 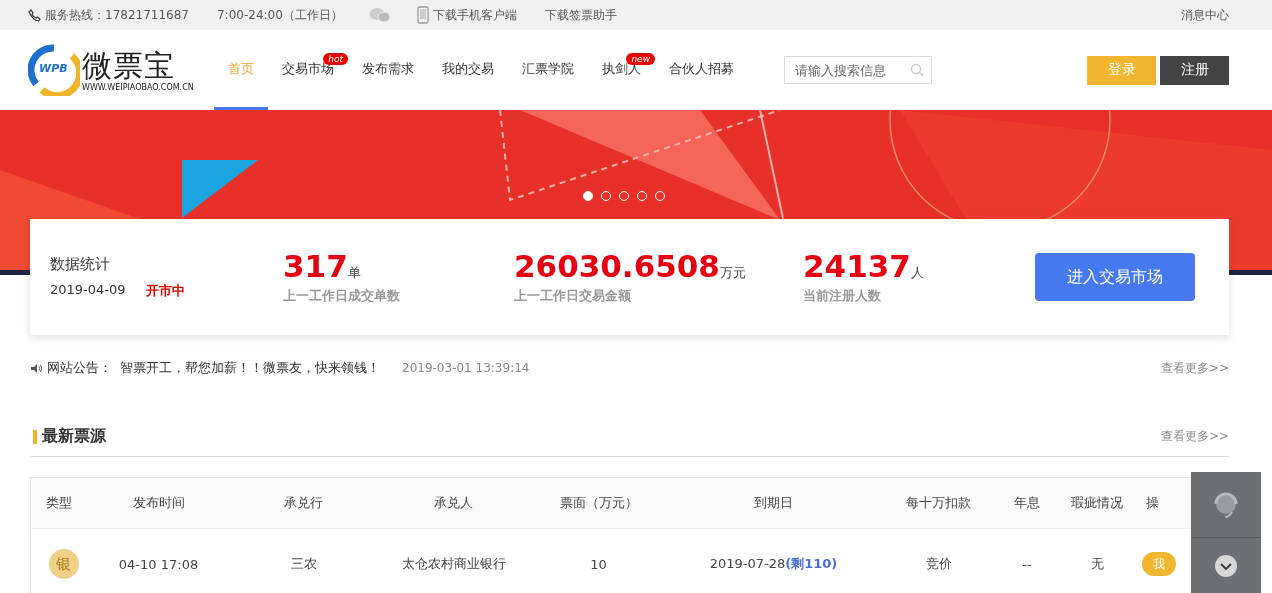 I want to click on column-header: 操, so click(x=1152, y=503).